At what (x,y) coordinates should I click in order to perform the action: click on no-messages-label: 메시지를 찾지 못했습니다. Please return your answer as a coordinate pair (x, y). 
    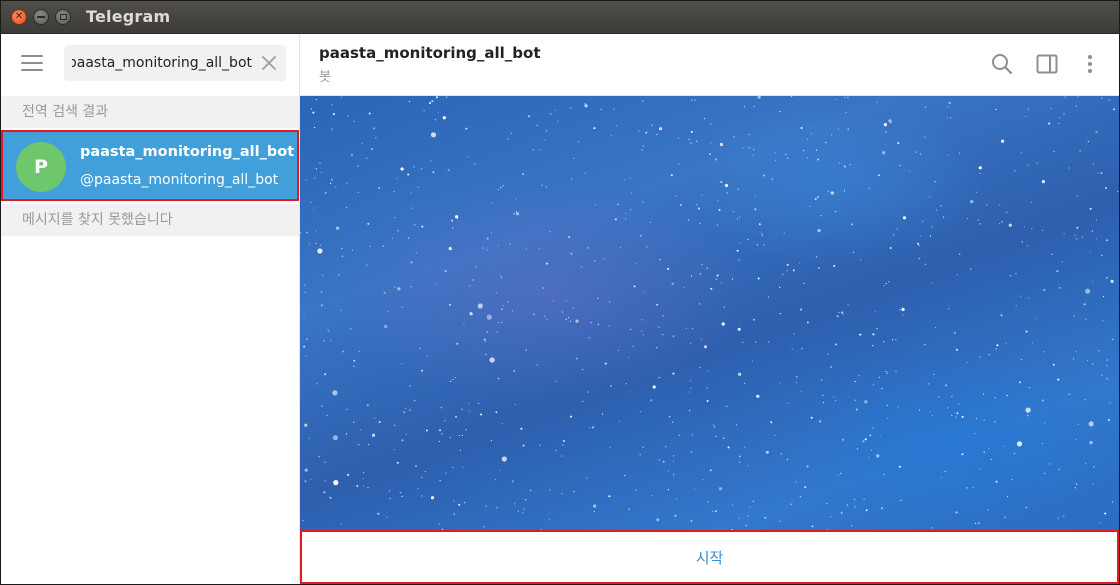
    Looking at the image, I should click on (150, 220).